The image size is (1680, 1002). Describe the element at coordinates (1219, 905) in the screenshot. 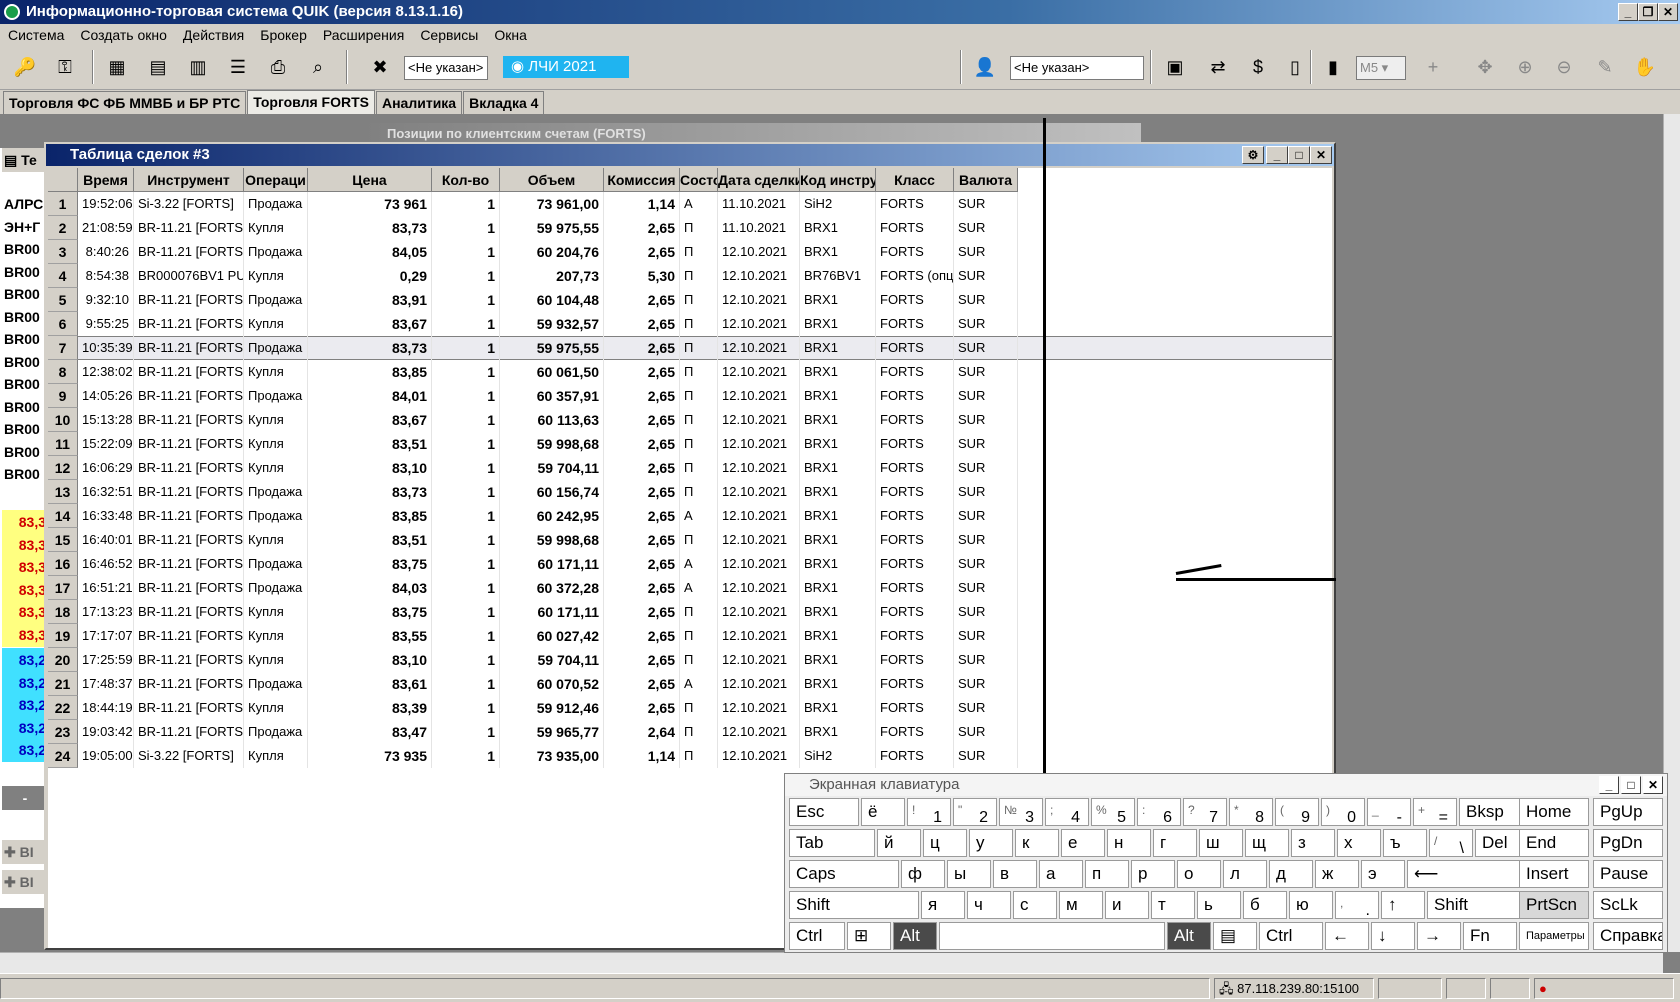

I see `key: ь` at that location.